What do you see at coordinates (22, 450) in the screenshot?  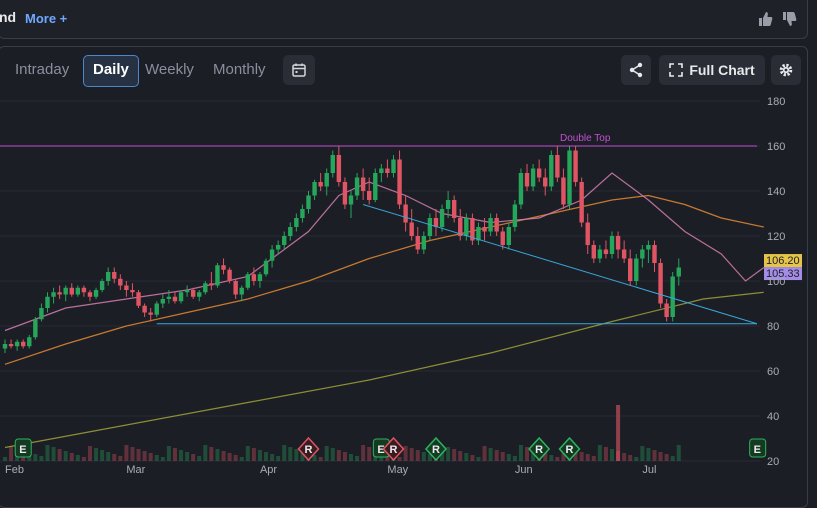 I see `earnings-marker-label: E` at bounding box center [22, 450].